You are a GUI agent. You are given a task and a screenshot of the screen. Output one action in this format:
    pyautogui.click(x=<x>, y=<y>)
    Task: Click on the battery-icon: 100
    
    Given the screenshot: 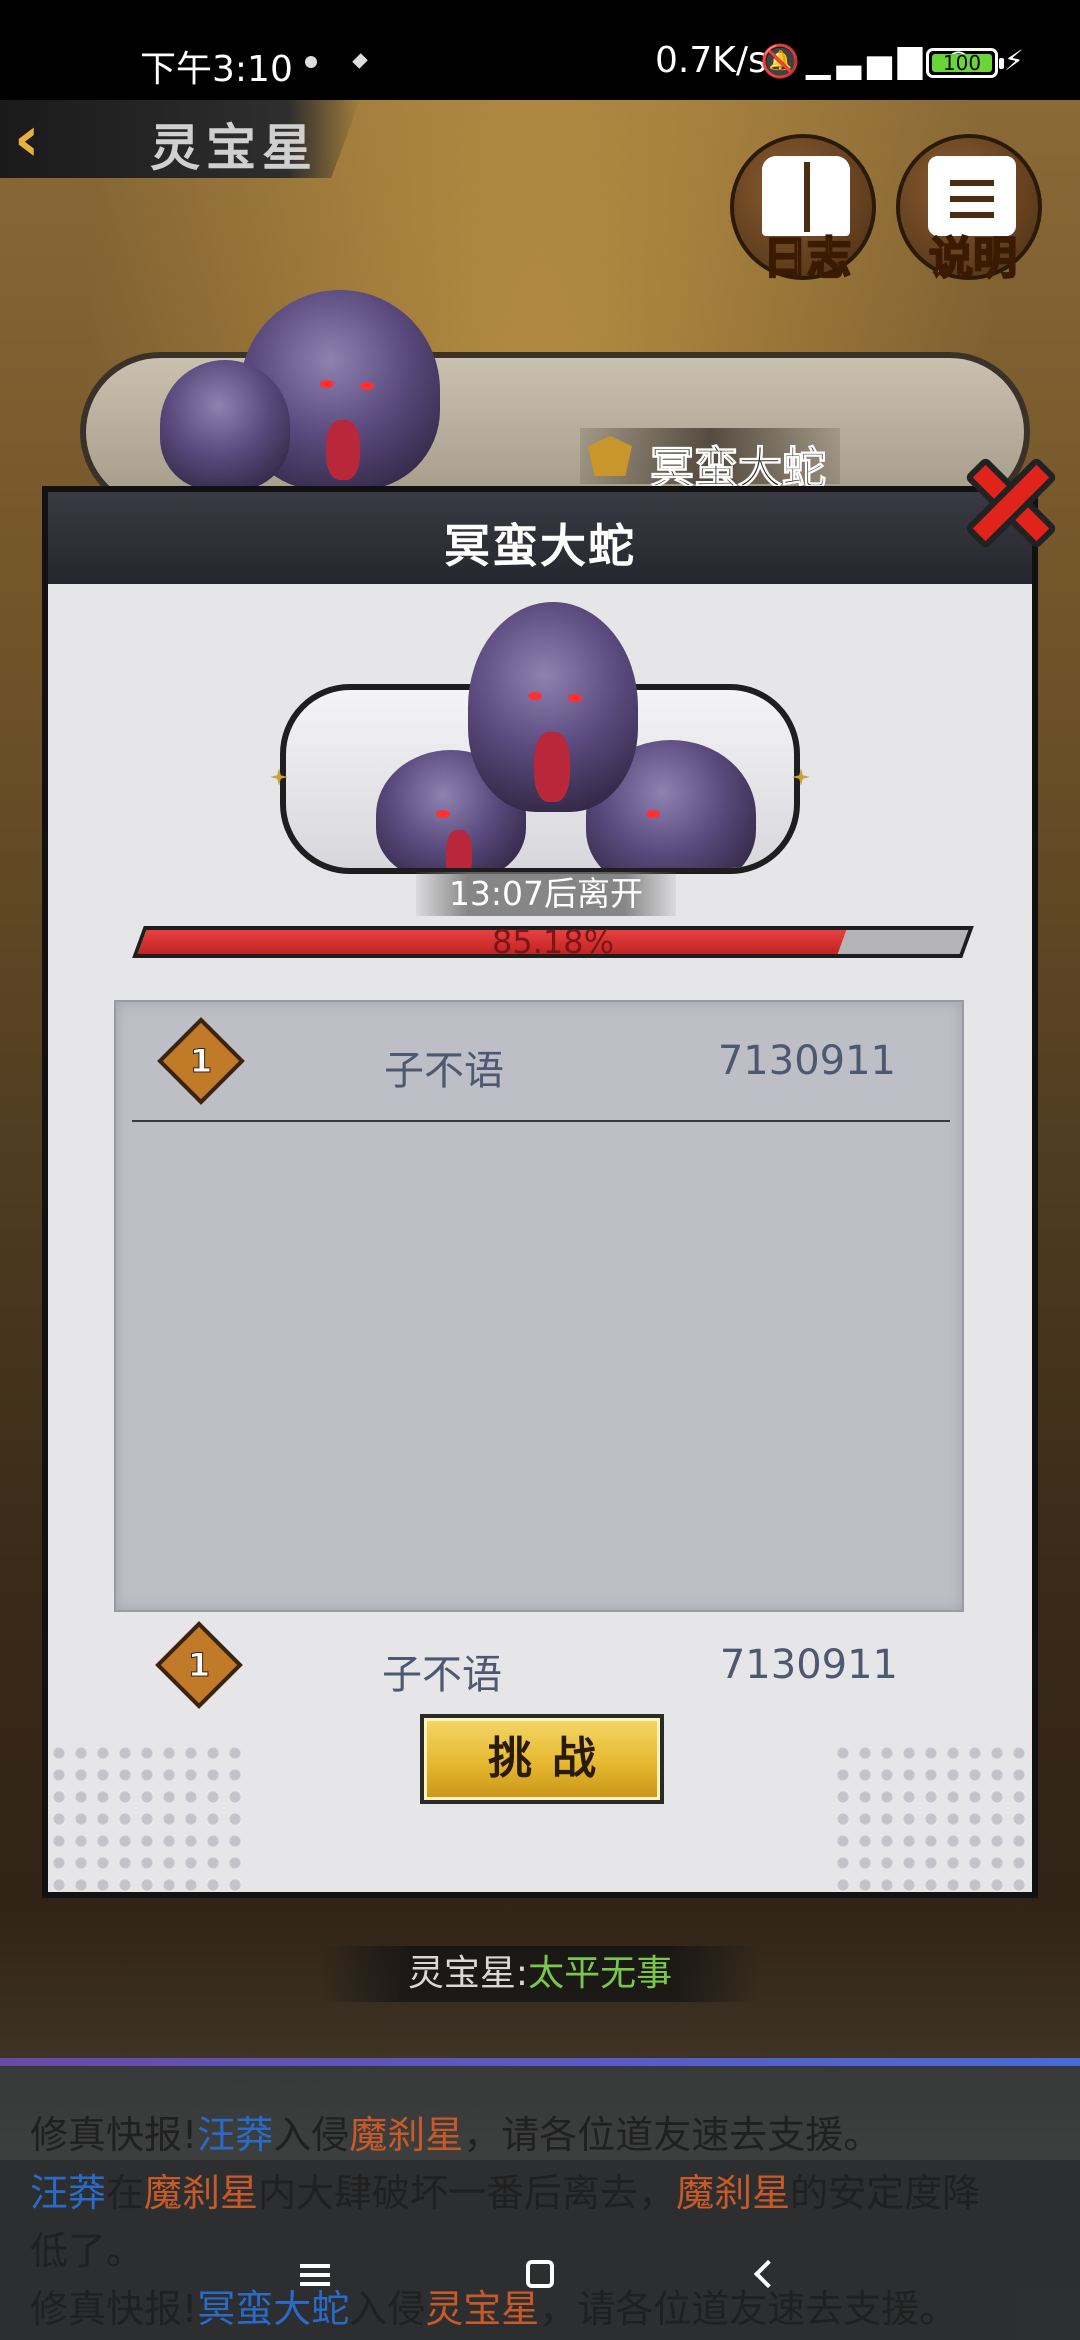 What is the action you would take?
    pyautogui.click(x=965, y=63)
    